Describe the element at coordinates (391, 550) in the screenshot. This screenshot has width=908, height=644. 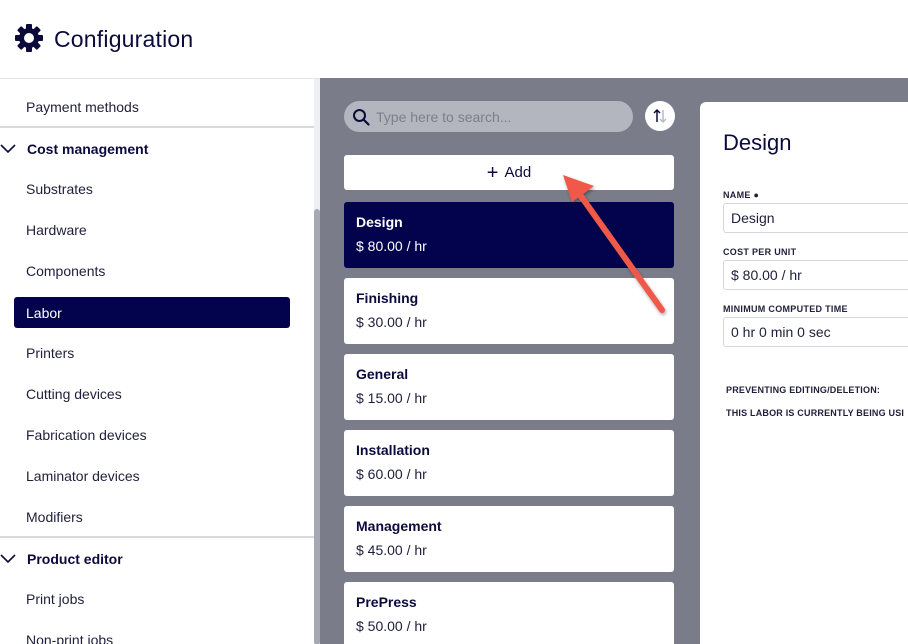
I see `list-item-price: $ 45.00 / hr` at that location.